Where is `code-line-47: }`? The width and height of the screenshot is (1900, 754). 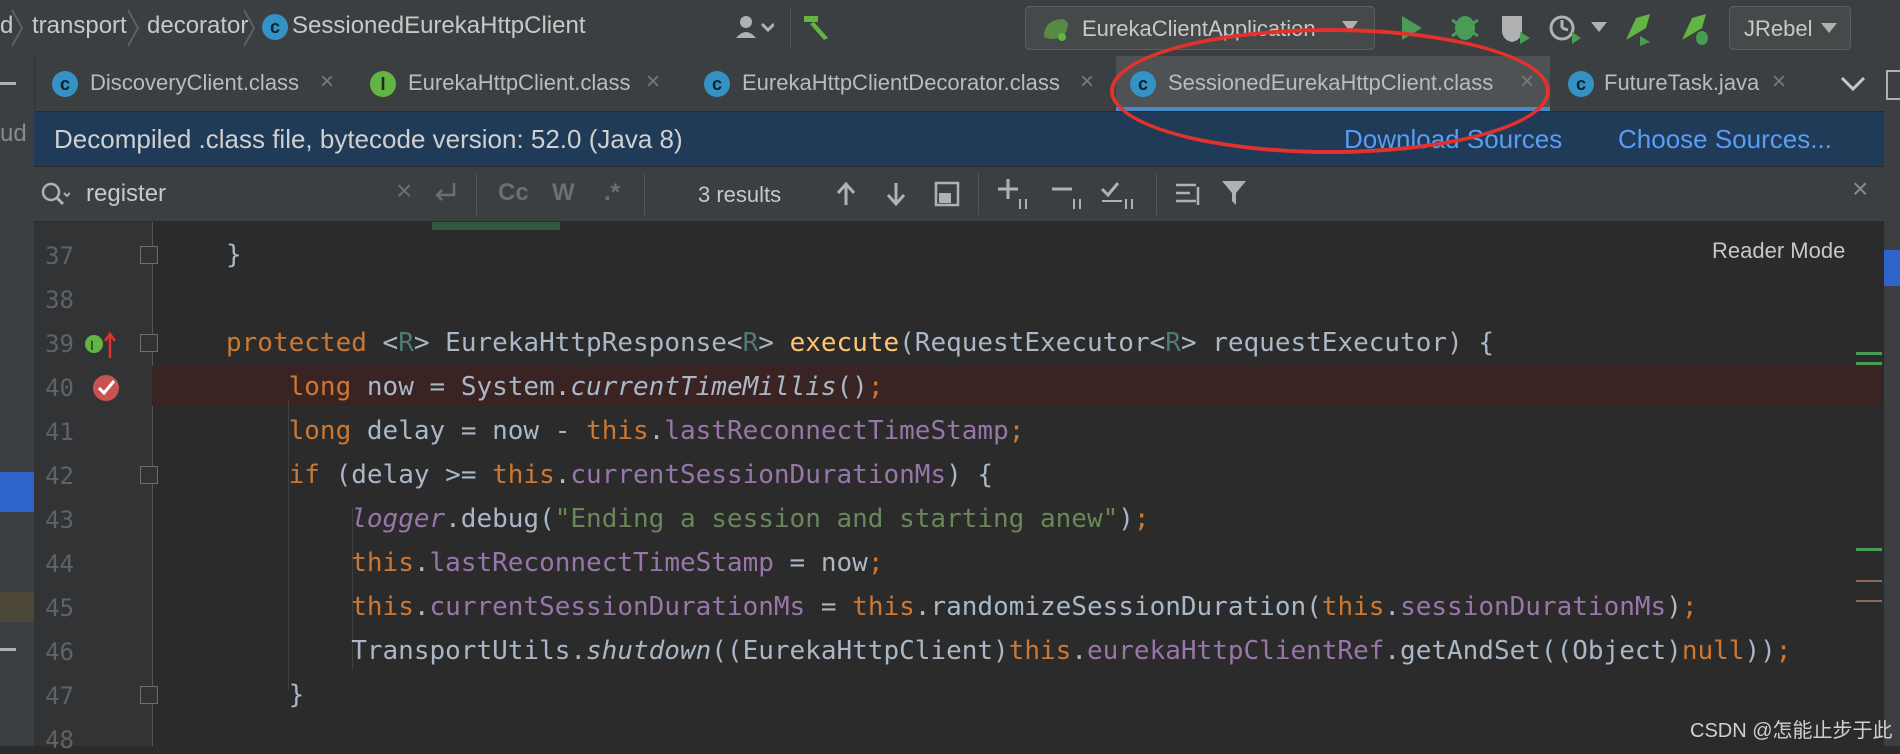
code-line-47: } is located at coordinates (265, 695).